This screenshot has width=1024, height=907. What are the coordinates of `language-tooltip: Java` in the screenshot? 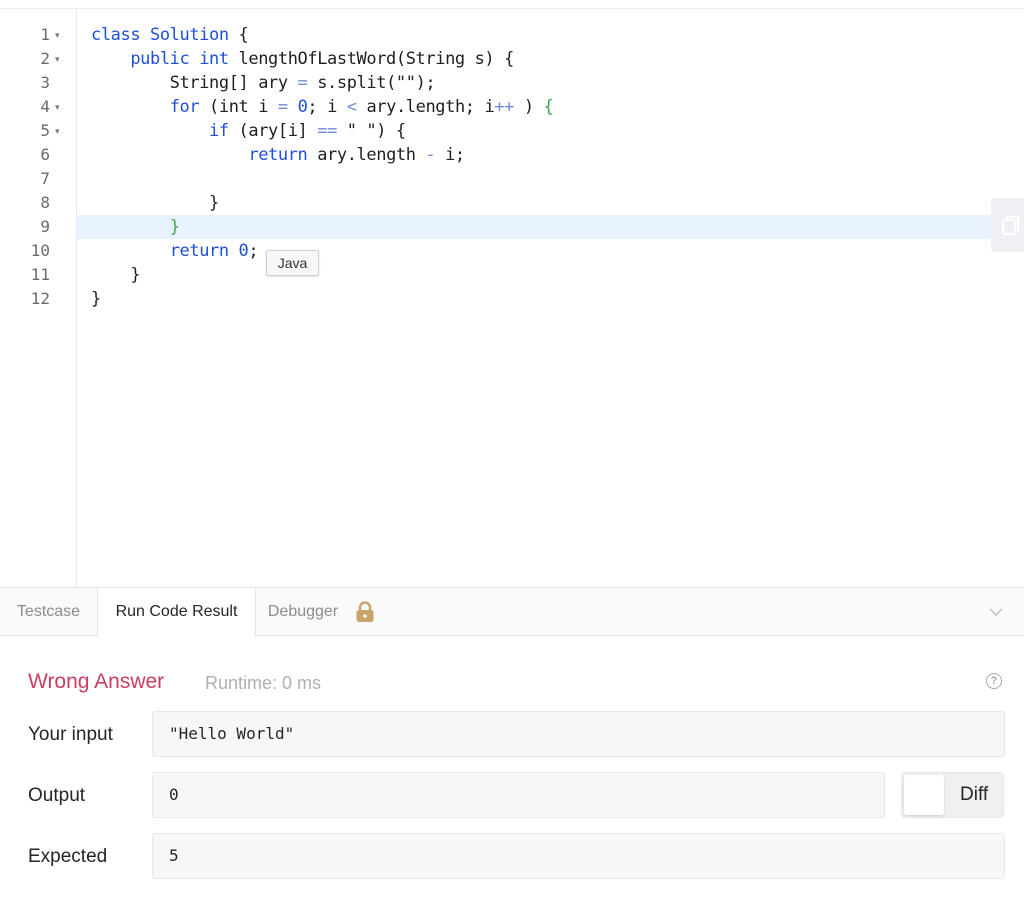 It's located at (292, 263).